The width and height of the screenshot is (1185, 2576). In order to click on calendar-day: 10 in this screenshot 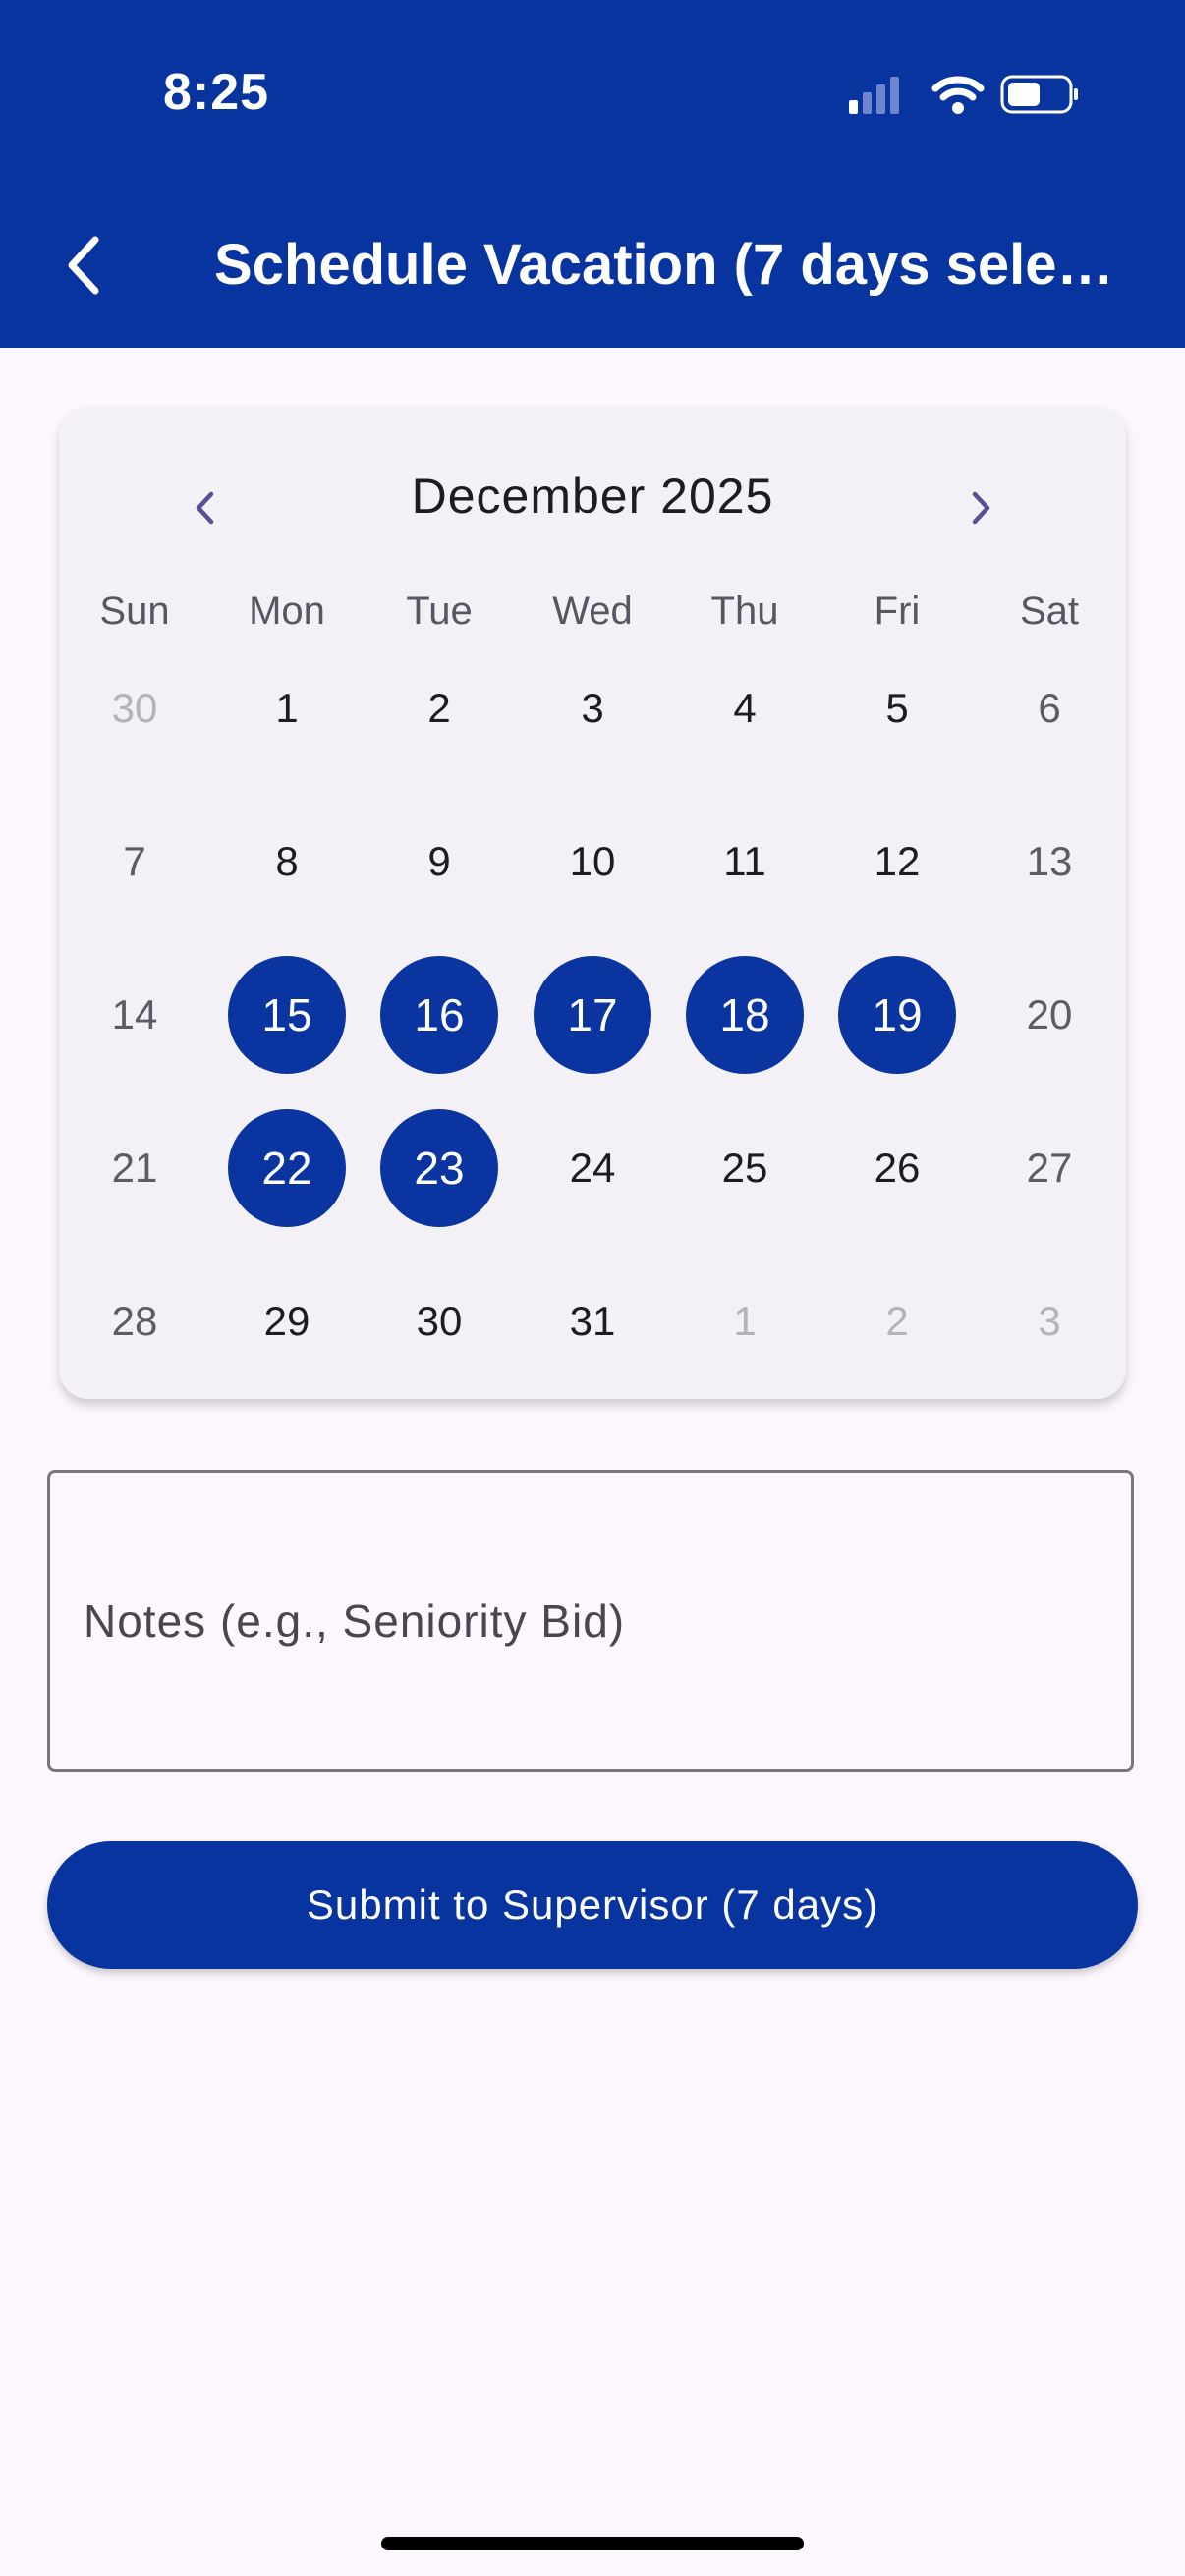, I will do `click(592, 862)`.